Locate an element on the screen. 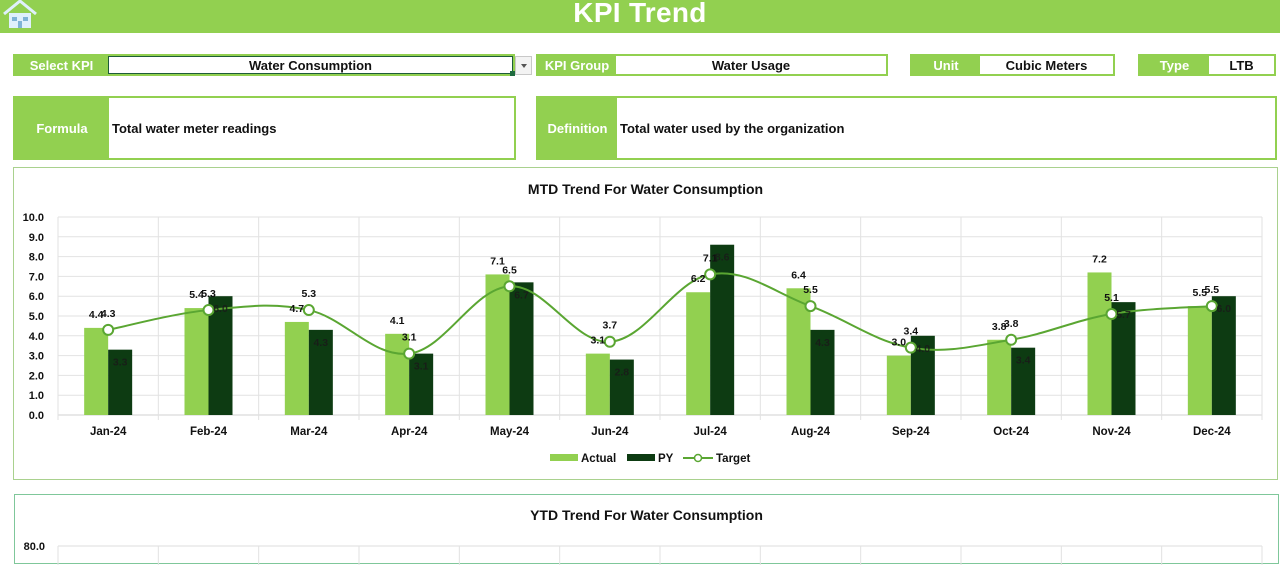  ytd-chart-plot: 80.0 is located at coordinates (643, 553).